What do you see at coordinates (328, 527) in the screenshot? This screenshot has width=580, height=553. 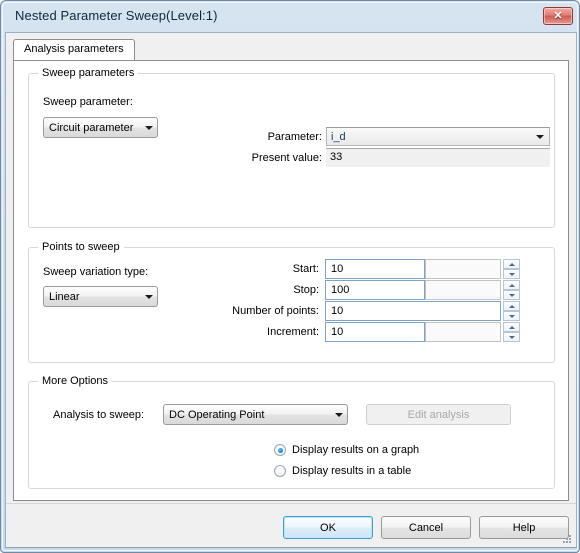 I see `ok-button: OK` at bounding box center [328, 527].